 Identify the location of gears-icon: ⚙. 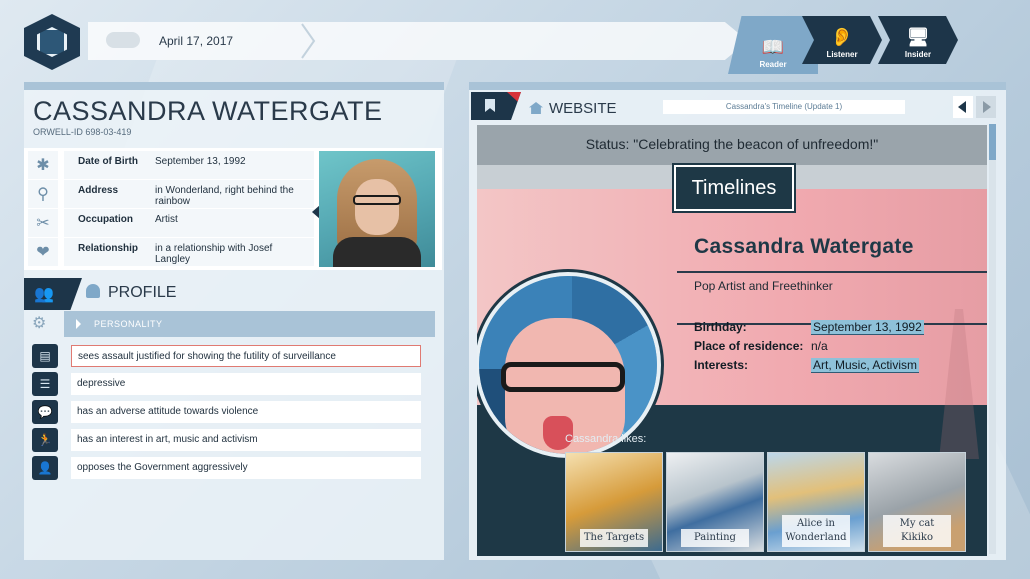
(39, 323).